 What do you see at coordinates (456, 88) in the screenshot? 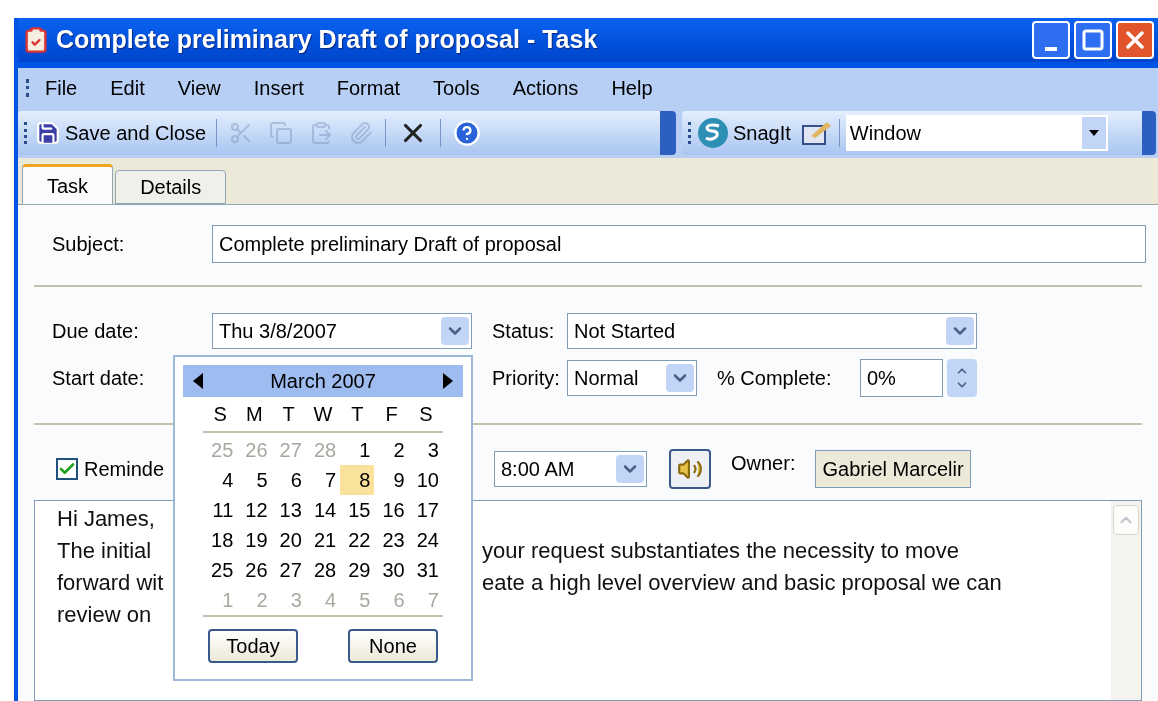
I see `menu-item: Tools` at bounding box center [456, 88].